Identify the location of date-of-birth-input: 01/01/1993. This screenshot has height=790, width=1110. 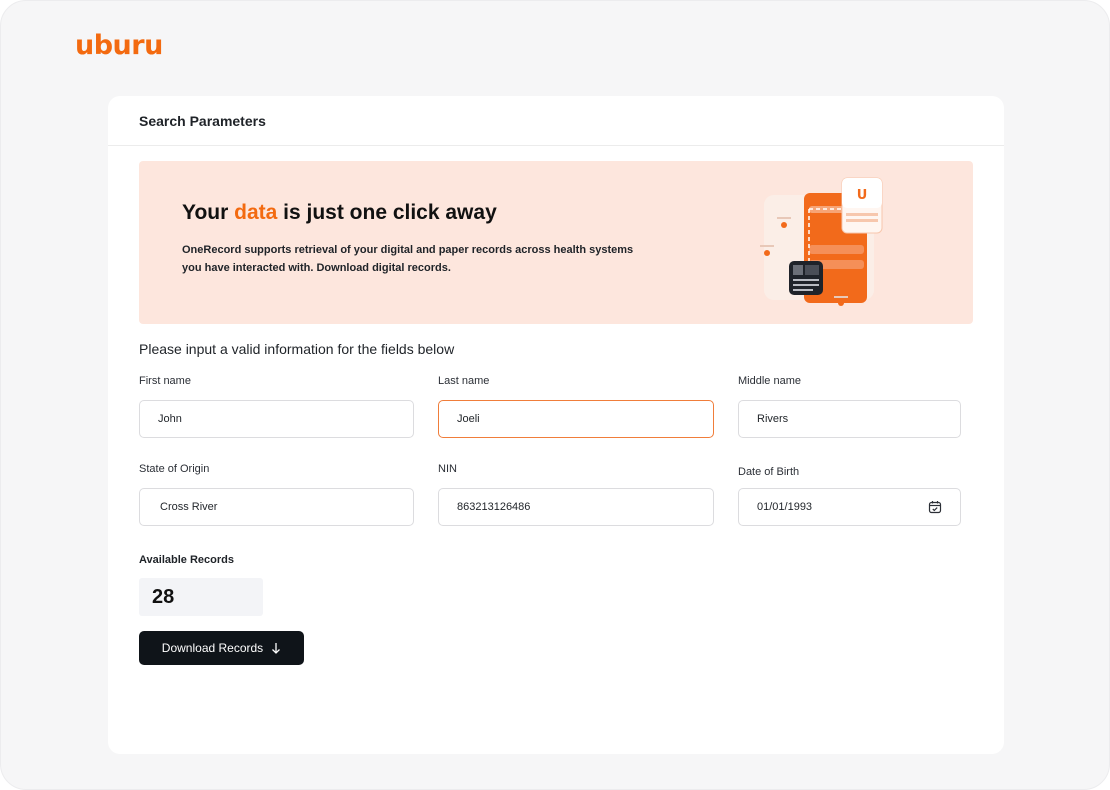
(849, 507).